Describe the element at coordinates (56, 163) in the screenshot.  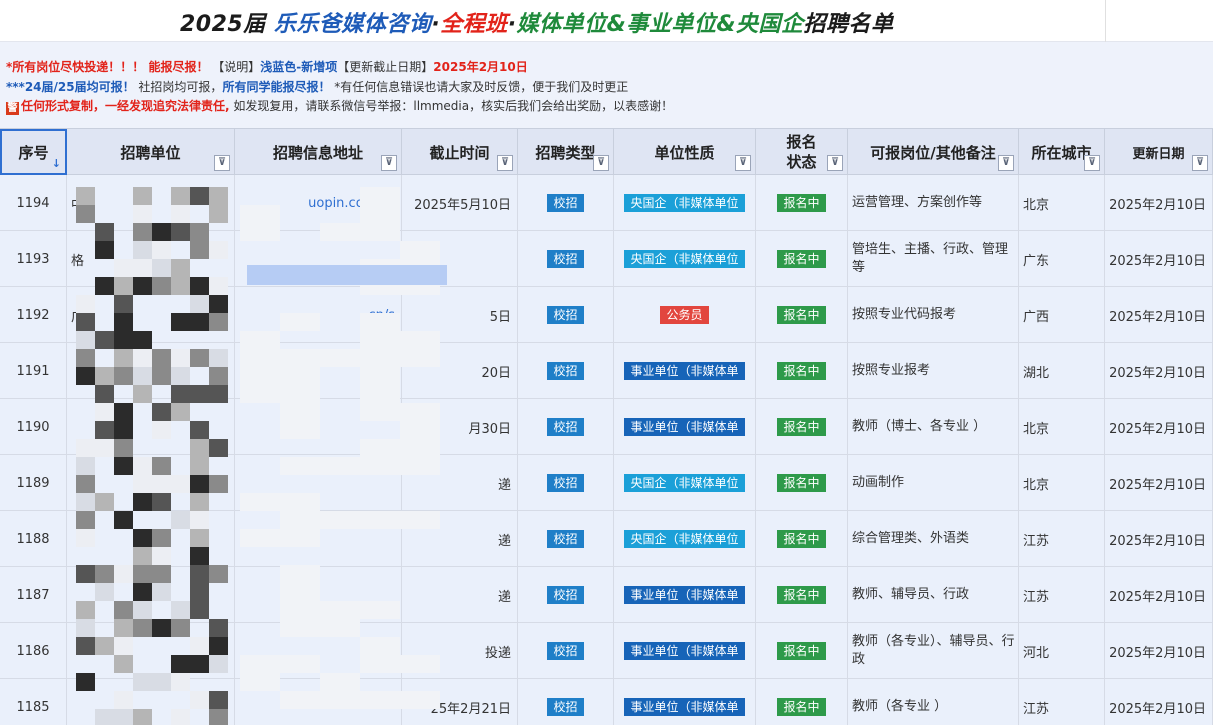
I see `sort-desc-icon: ↓` at that location.